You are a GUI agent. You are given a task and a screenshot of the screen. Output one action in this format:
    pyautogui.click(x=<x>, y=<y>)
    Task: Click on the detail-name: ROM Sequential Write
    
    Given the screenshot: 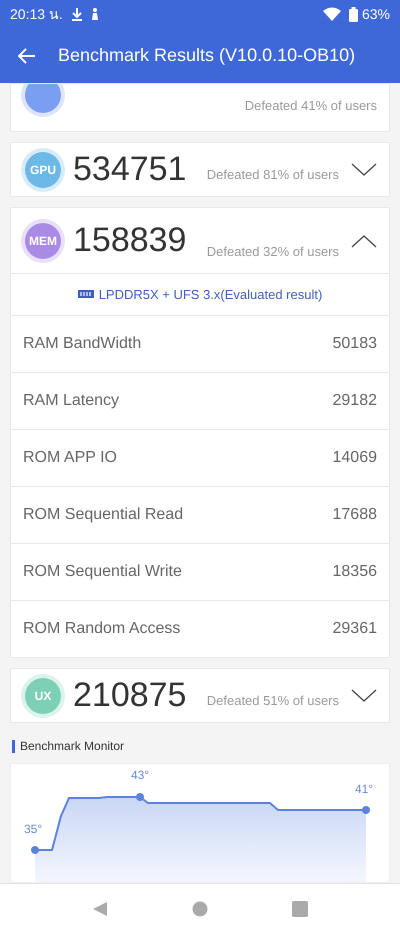 What is the action you would take?
    pyautogui.click(x=102, y=572)
    